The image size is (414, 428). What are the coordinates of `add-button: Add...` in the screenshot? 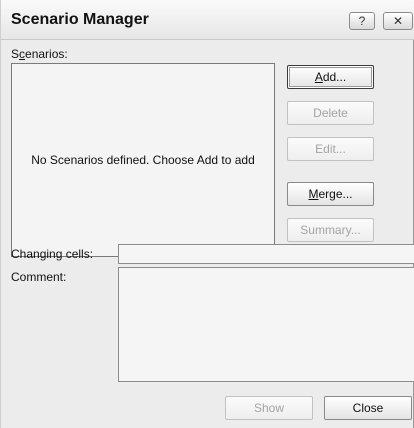 It's located at (330, 77).